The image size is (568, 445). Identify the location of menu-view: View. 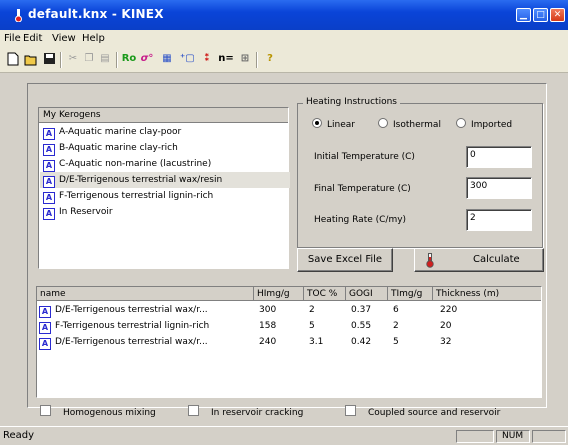
(64, 38).